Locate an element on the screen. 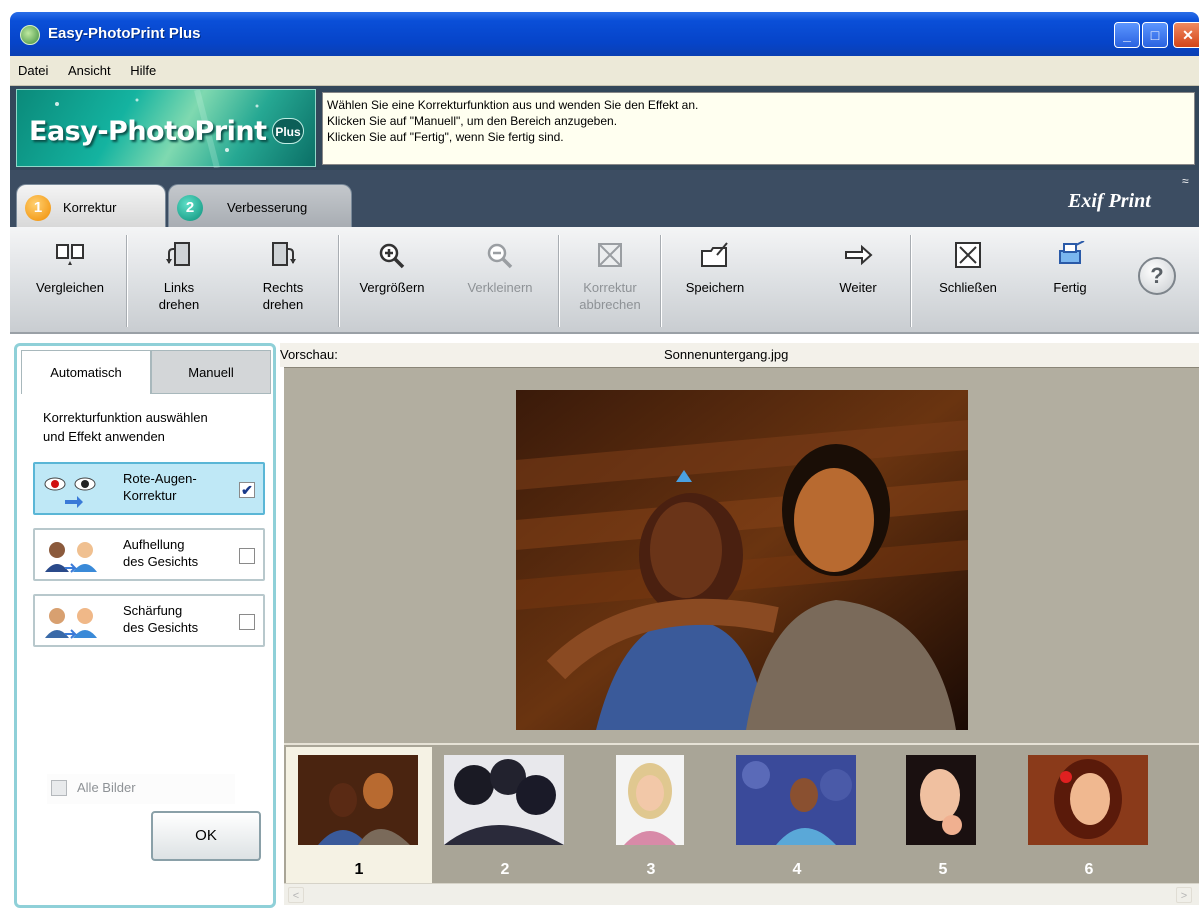  rotate-left-label: Links is located at coordinates (179, 287).